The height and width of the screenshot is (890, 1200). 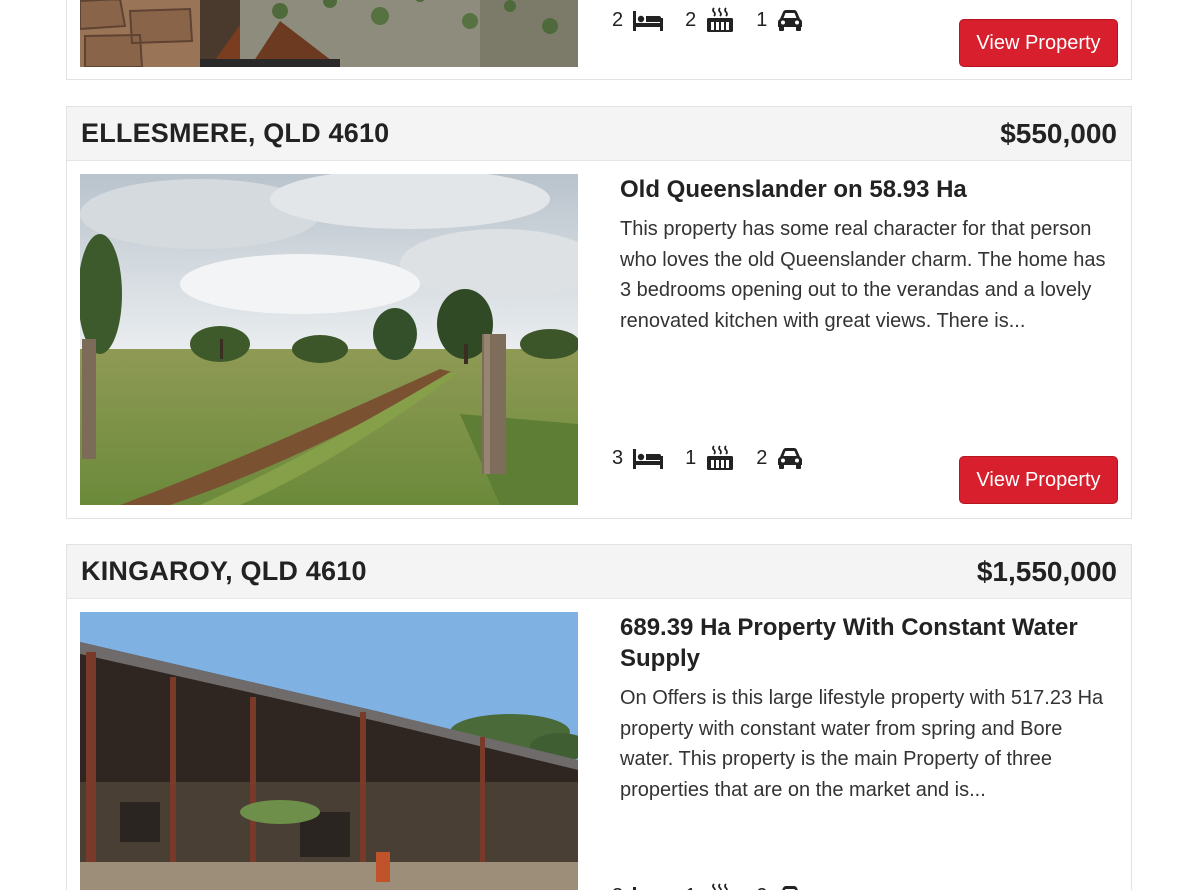 What do you see at coordinates (599, 134) in the screenshot?
I see `property-card-header: ELLESMERE, QLD 4610 $550,000` at bounding box center [599, 134].